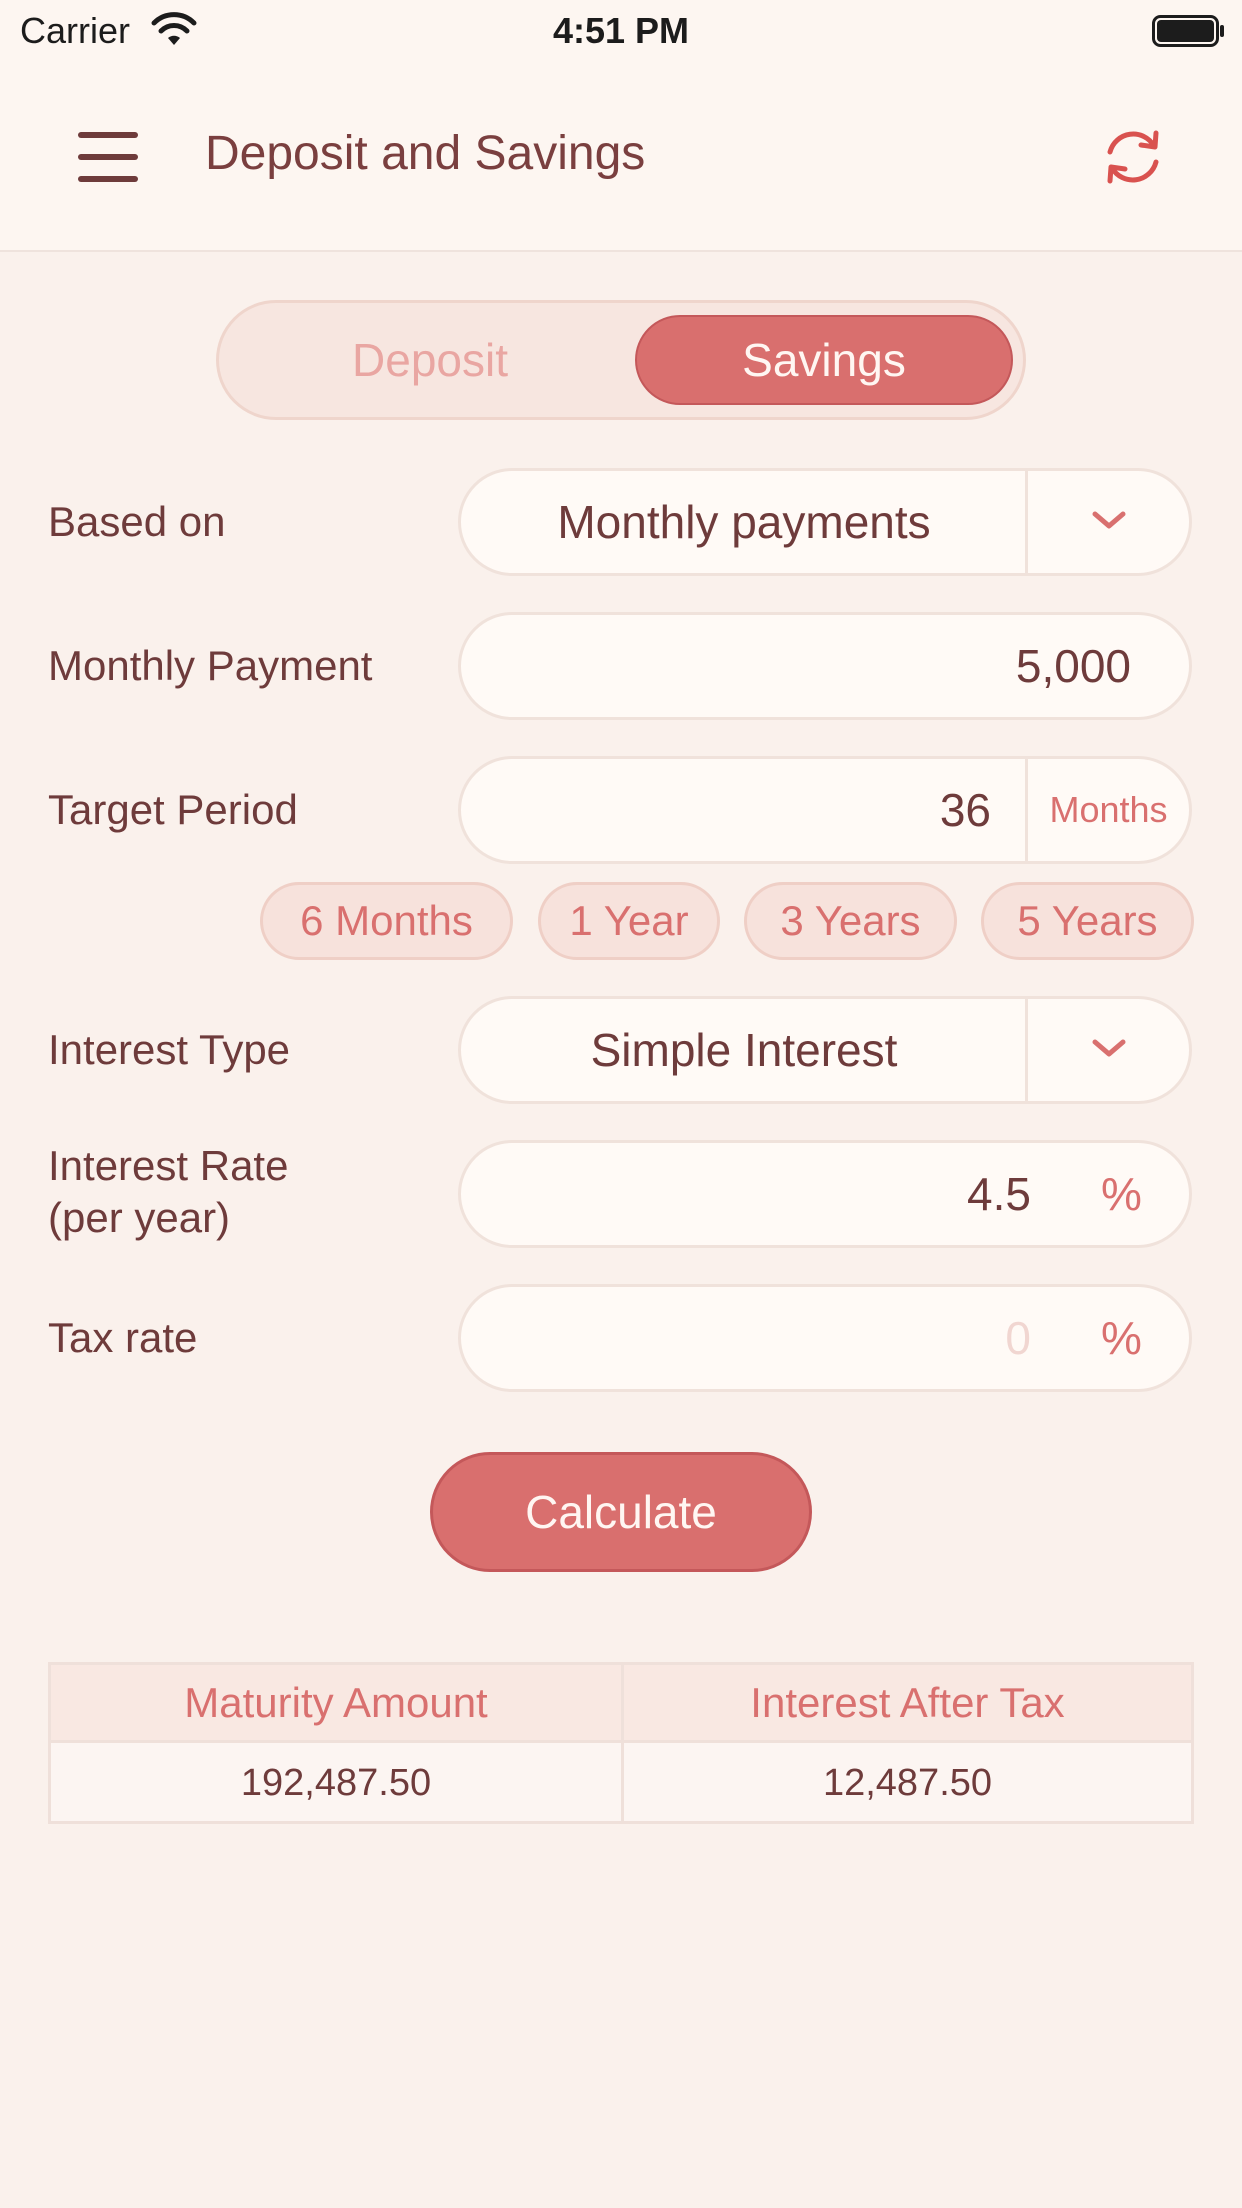 The height and width of the screenshot is (2208, 1242). I want to click on monthly-payment-input, so click(816, 666).